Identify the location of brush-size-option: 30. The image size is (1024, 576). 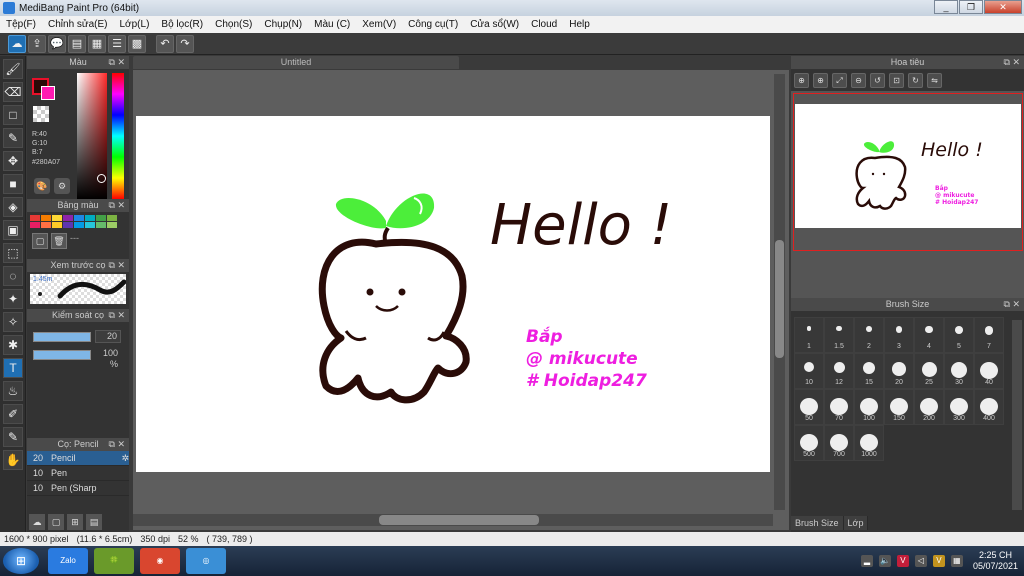
(959, 371).